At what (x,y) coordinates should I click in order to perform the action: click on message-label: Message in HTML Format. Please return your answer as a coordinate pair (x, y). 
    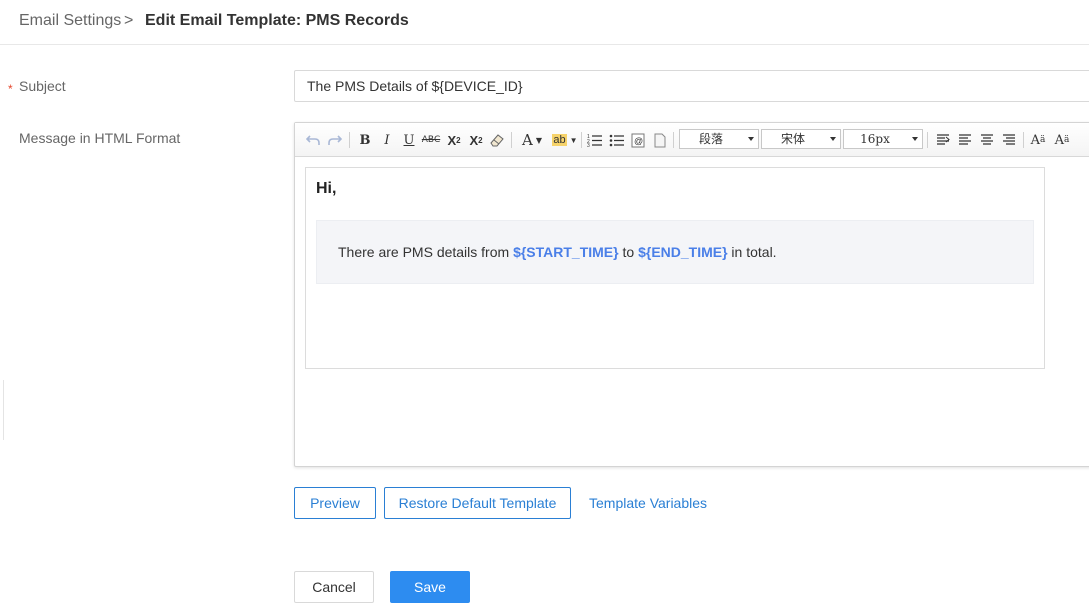
    Looking at the image, I should click on (100, 138).